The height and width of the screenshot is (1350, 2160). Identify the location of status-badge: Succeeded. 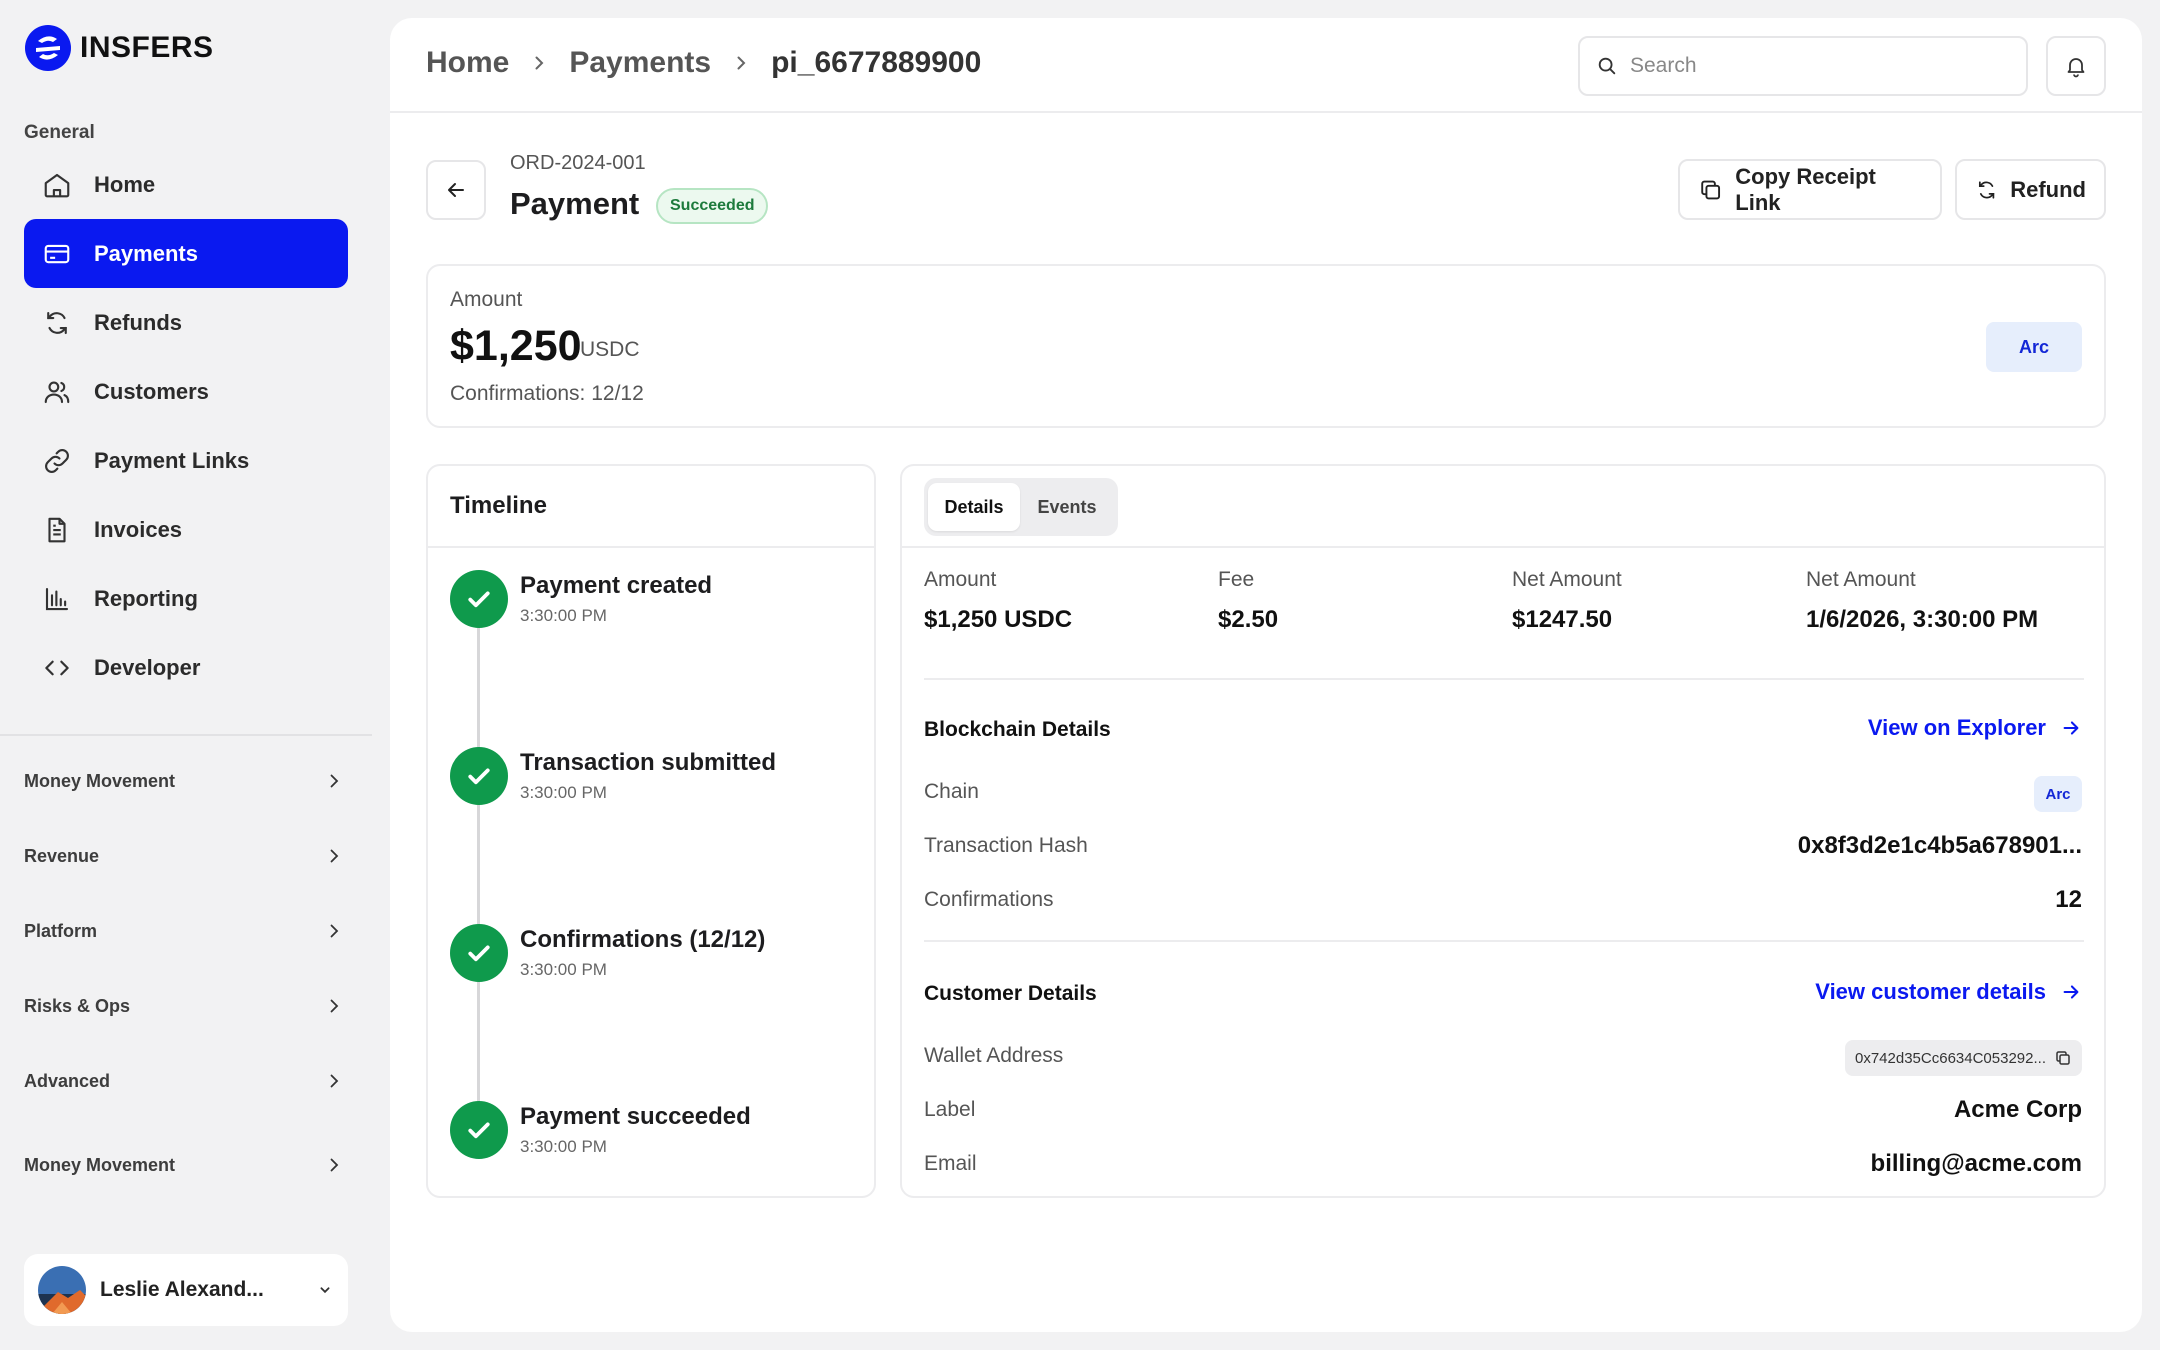
(712, 206).